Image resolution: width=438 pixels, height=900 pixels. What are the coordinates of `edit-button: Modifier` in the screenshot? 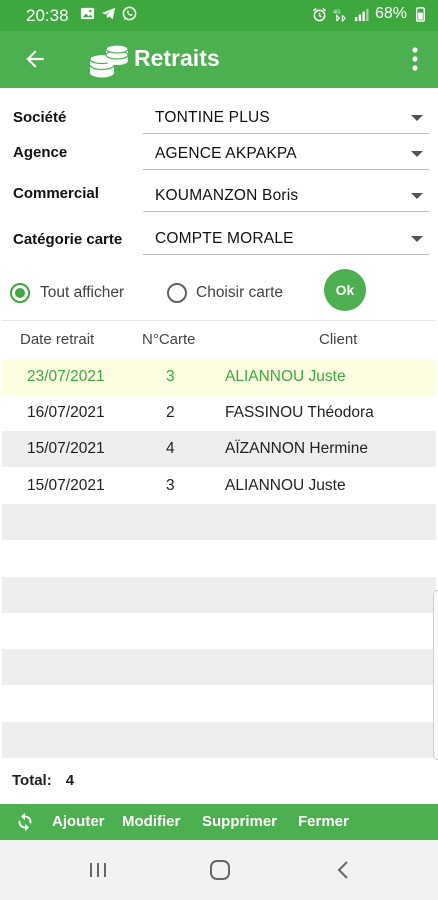 It's located at (151, 821).